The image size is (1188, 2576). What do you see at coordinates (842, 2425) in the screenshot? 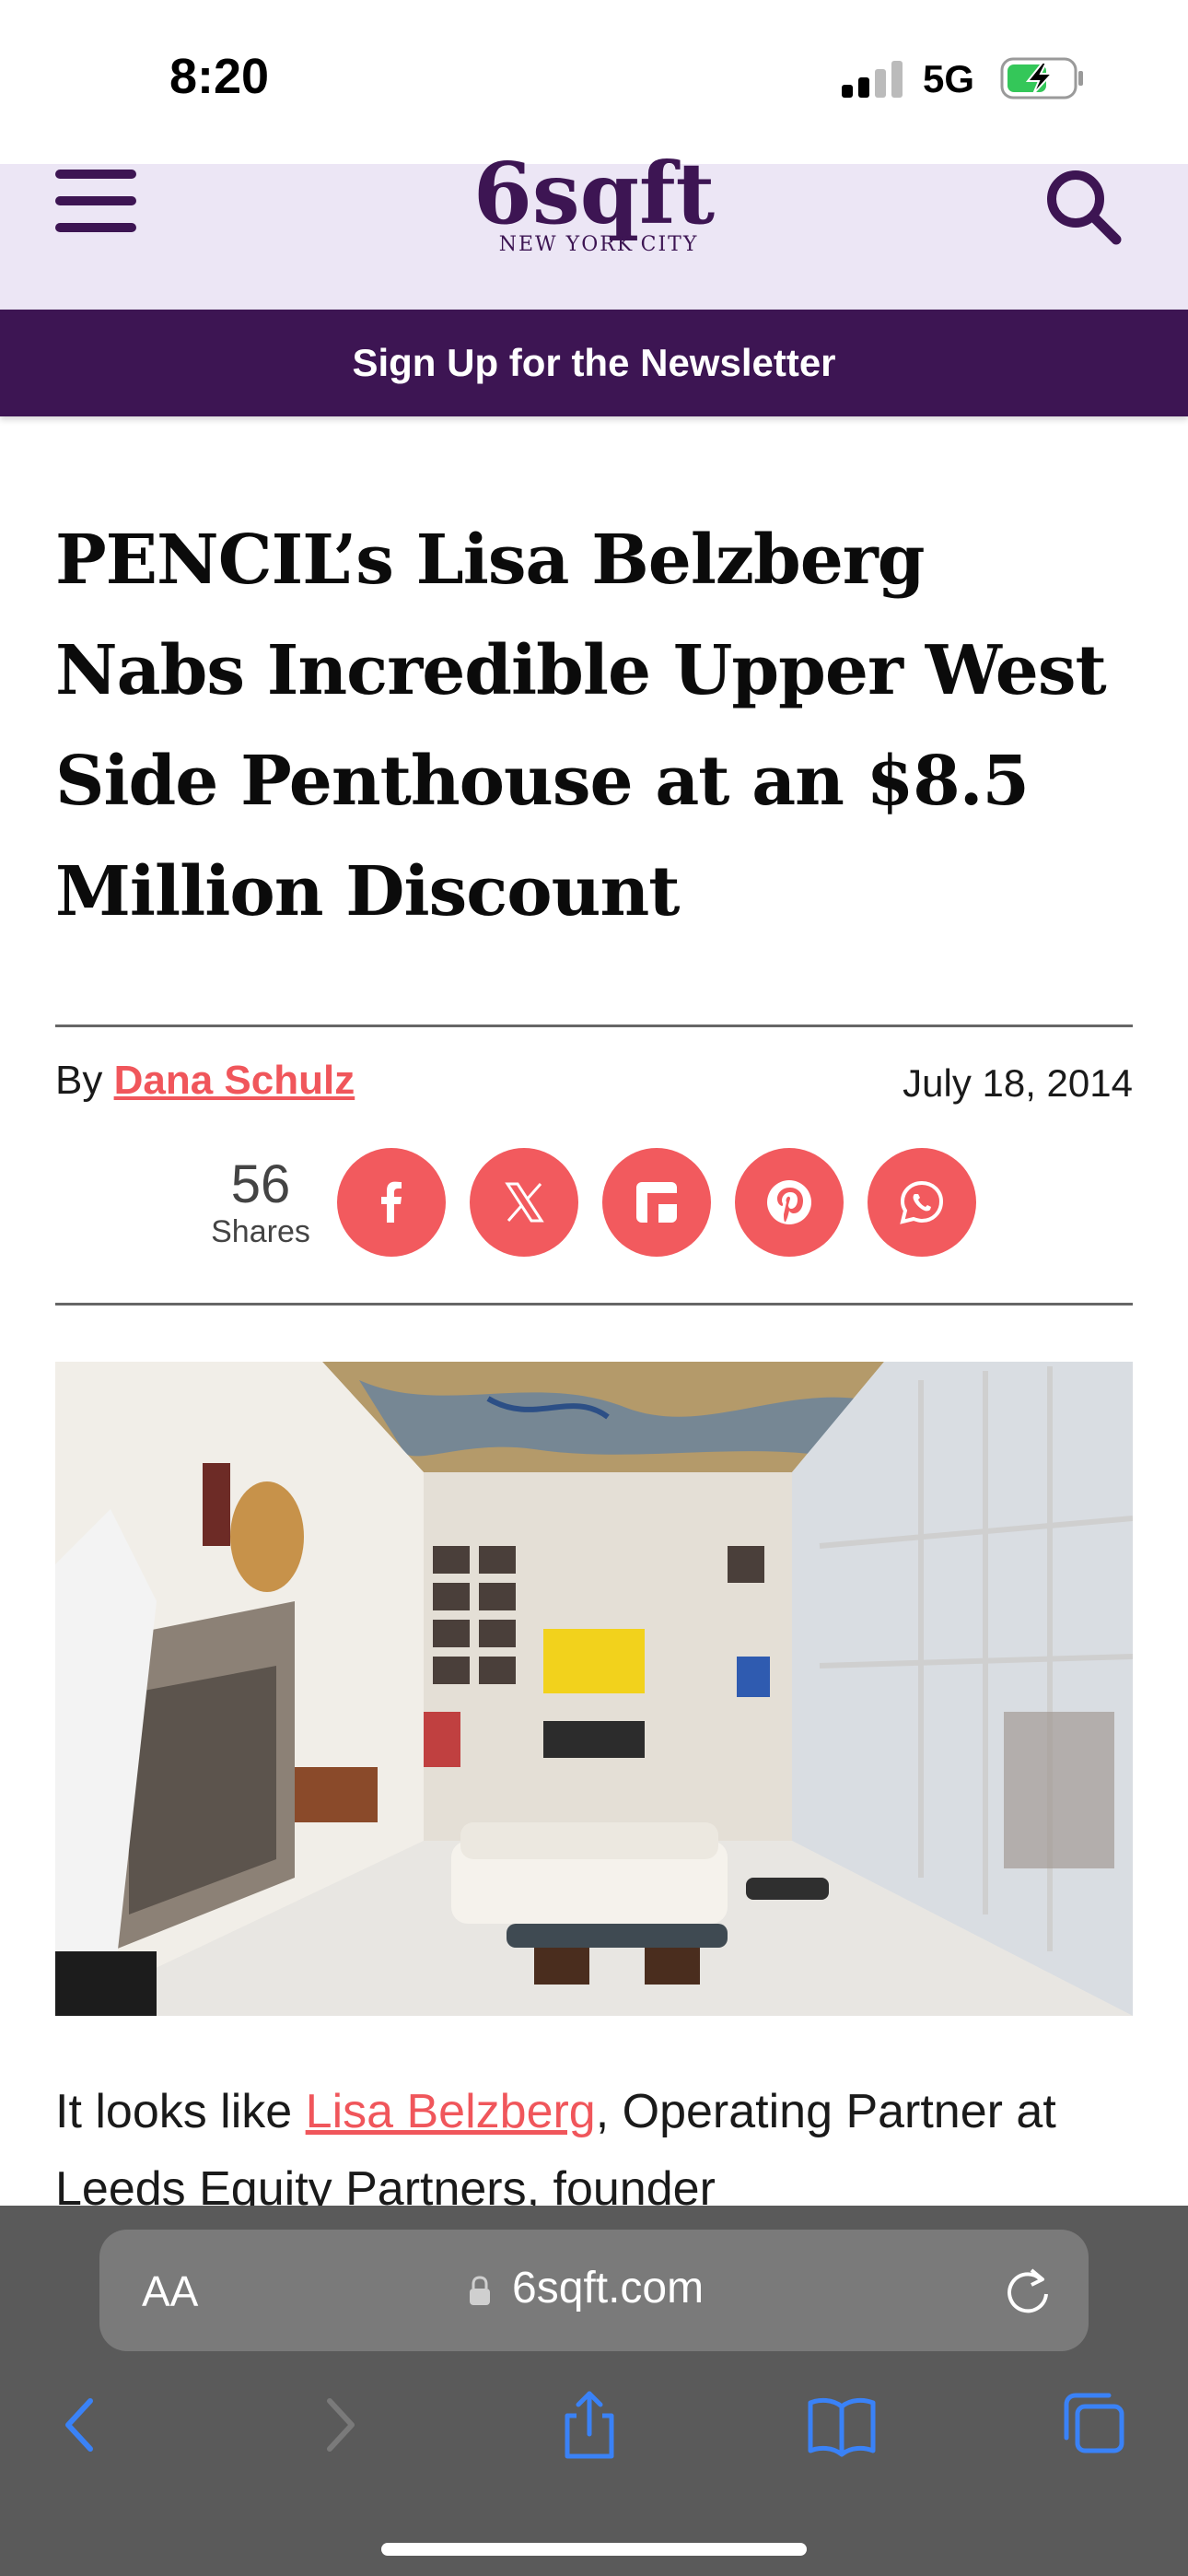
I see `bookmarks-icon` at bounding box center [842, 2425].